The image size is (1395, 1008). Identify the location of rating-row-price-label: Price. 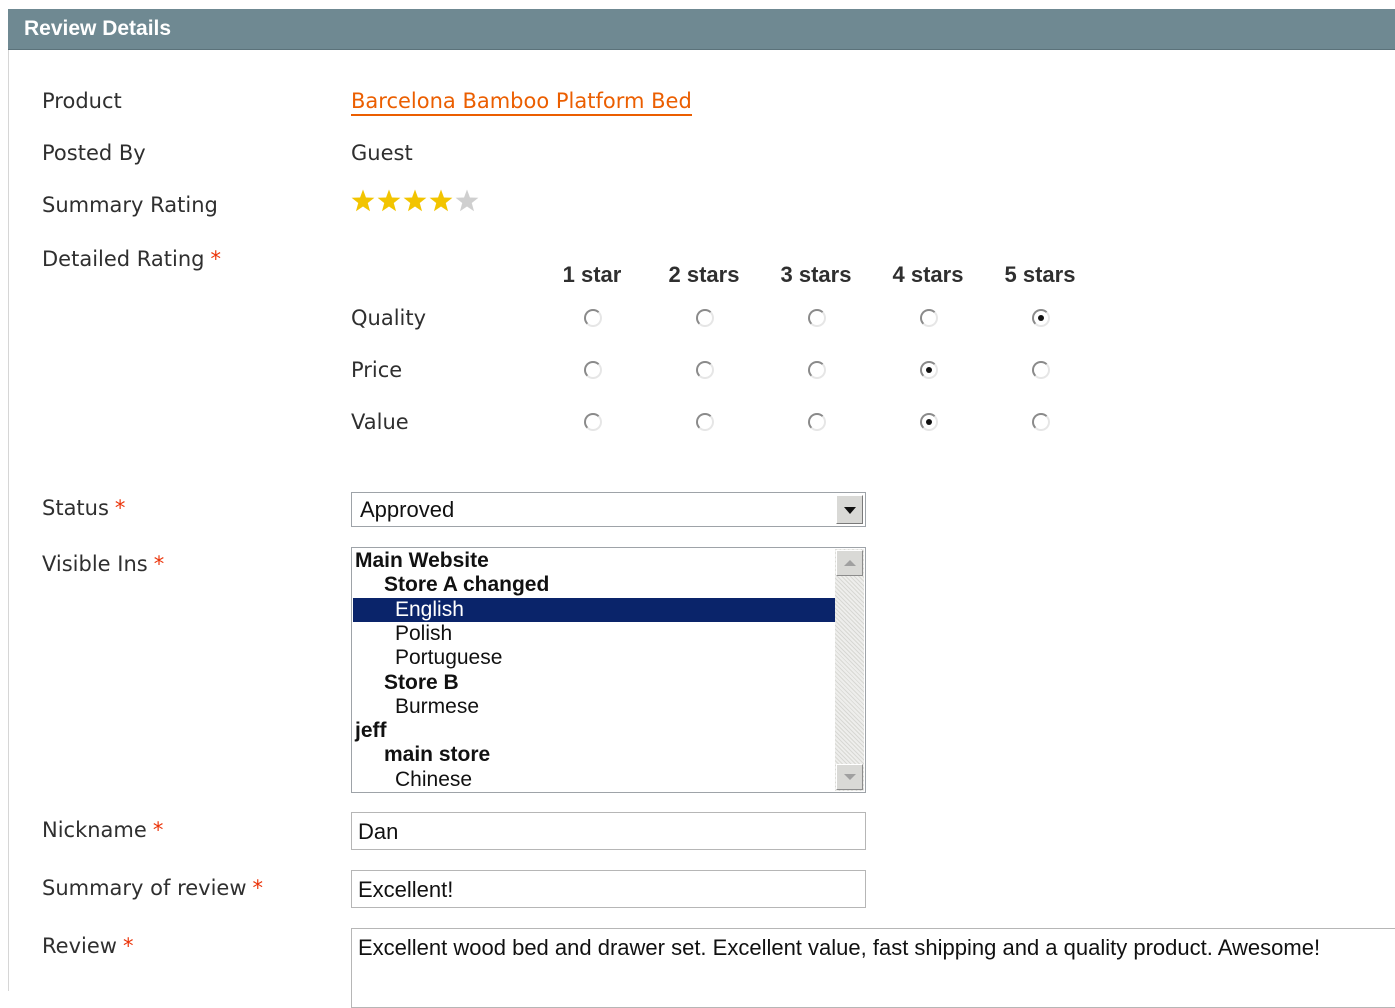
(377, 370).